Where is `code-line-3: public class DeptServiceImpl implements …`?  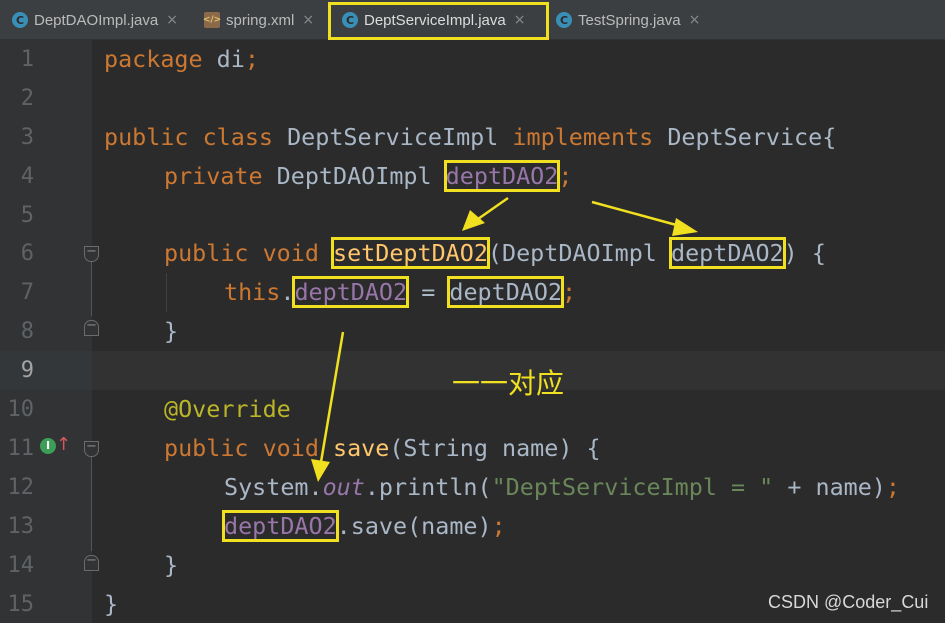
code-line-3: public class DeptServiceImpl implements … is located at coordinates (470, 137).